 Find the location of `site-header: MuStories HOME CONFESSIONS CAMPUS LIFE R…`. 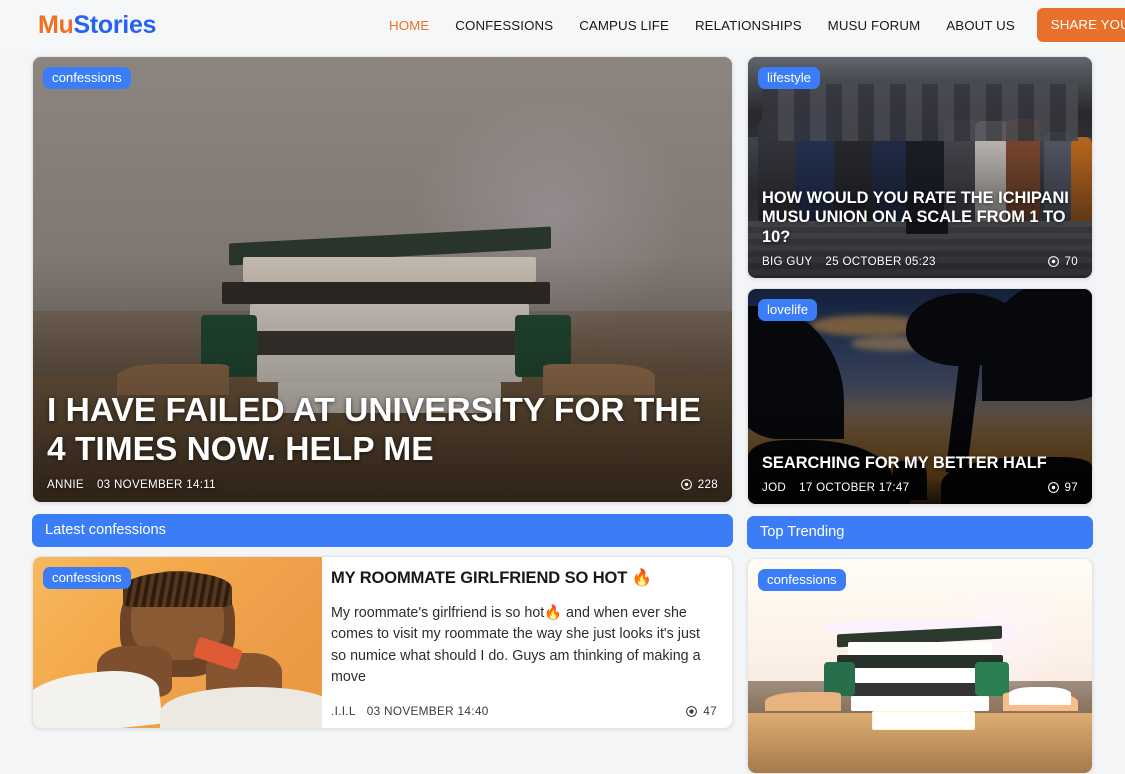

site-header: MuStories HOME CONFESSIONS CAMPUS LIFE R… is located at coordinates (562, 25).